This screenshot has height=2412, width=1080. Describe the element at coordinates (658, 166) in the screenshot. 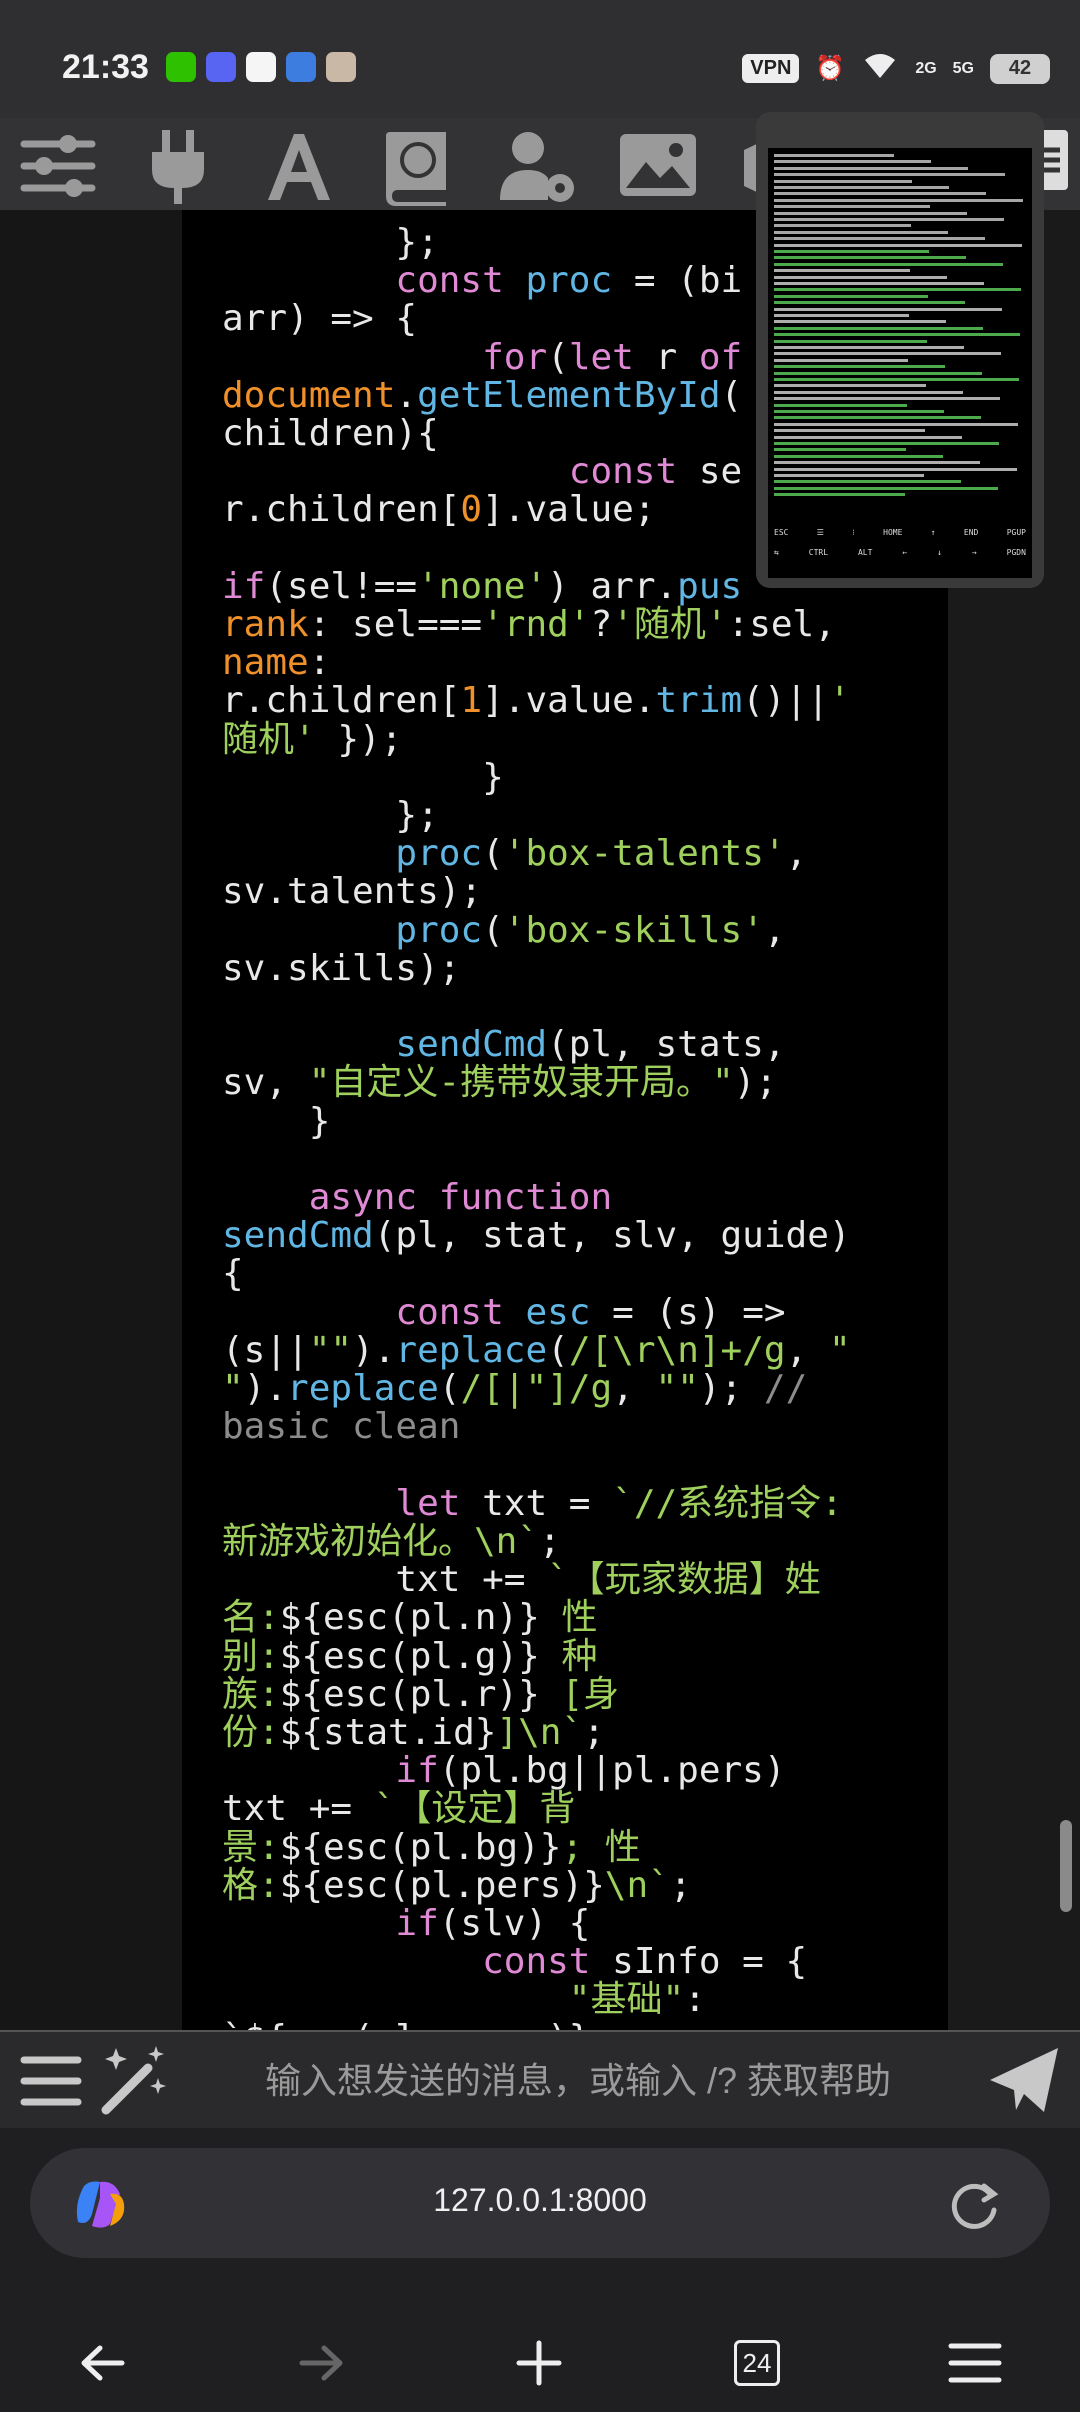

I see `image-icon` at that location.